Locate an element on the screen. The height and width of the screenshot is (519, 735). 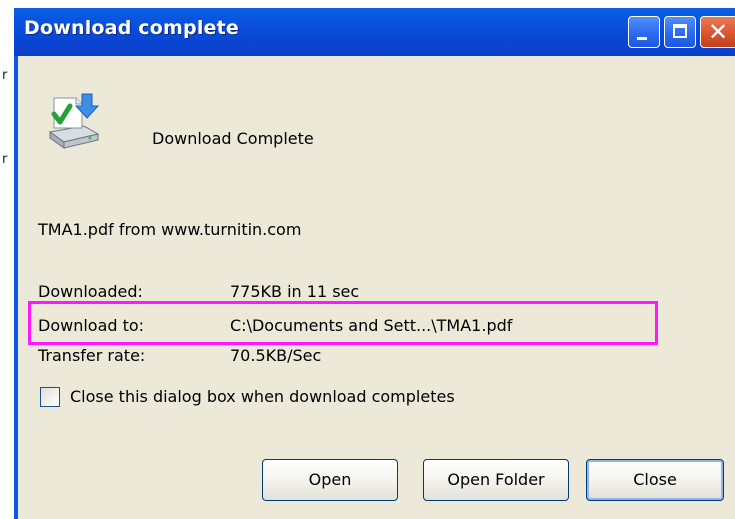
minimize-button is located at coordinates (644, 32).